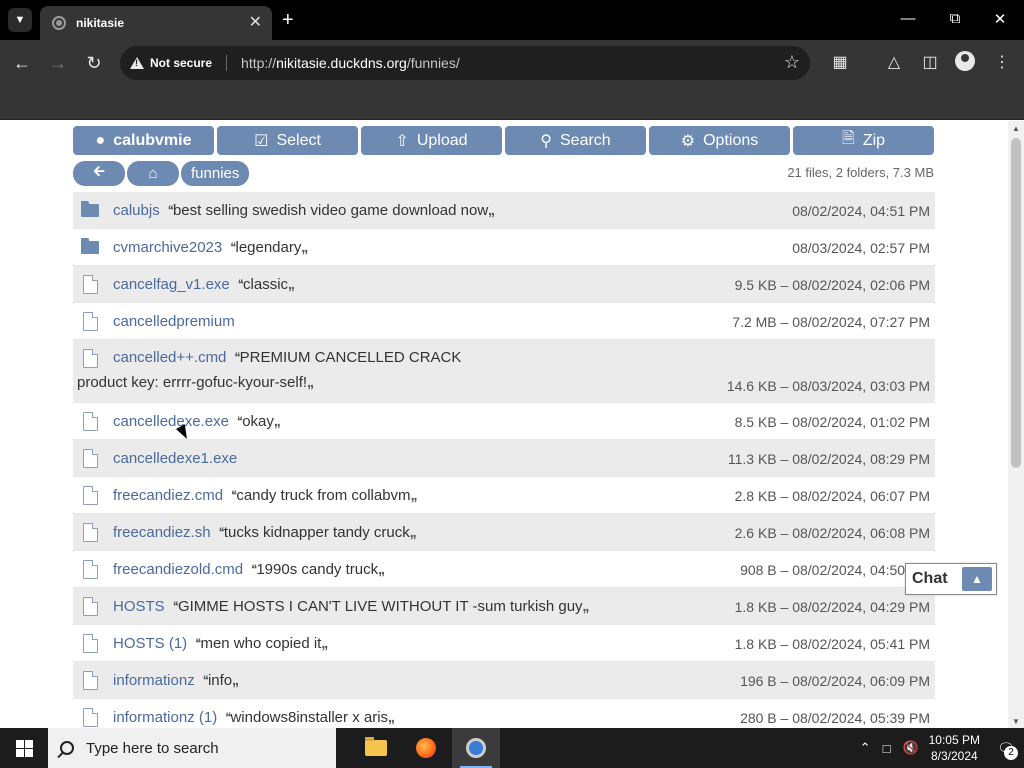  What do you see at coordinates (288, 20) in the screenshot?
I see `new-tab-plus-icon: +` at bounding box center [288, 20].